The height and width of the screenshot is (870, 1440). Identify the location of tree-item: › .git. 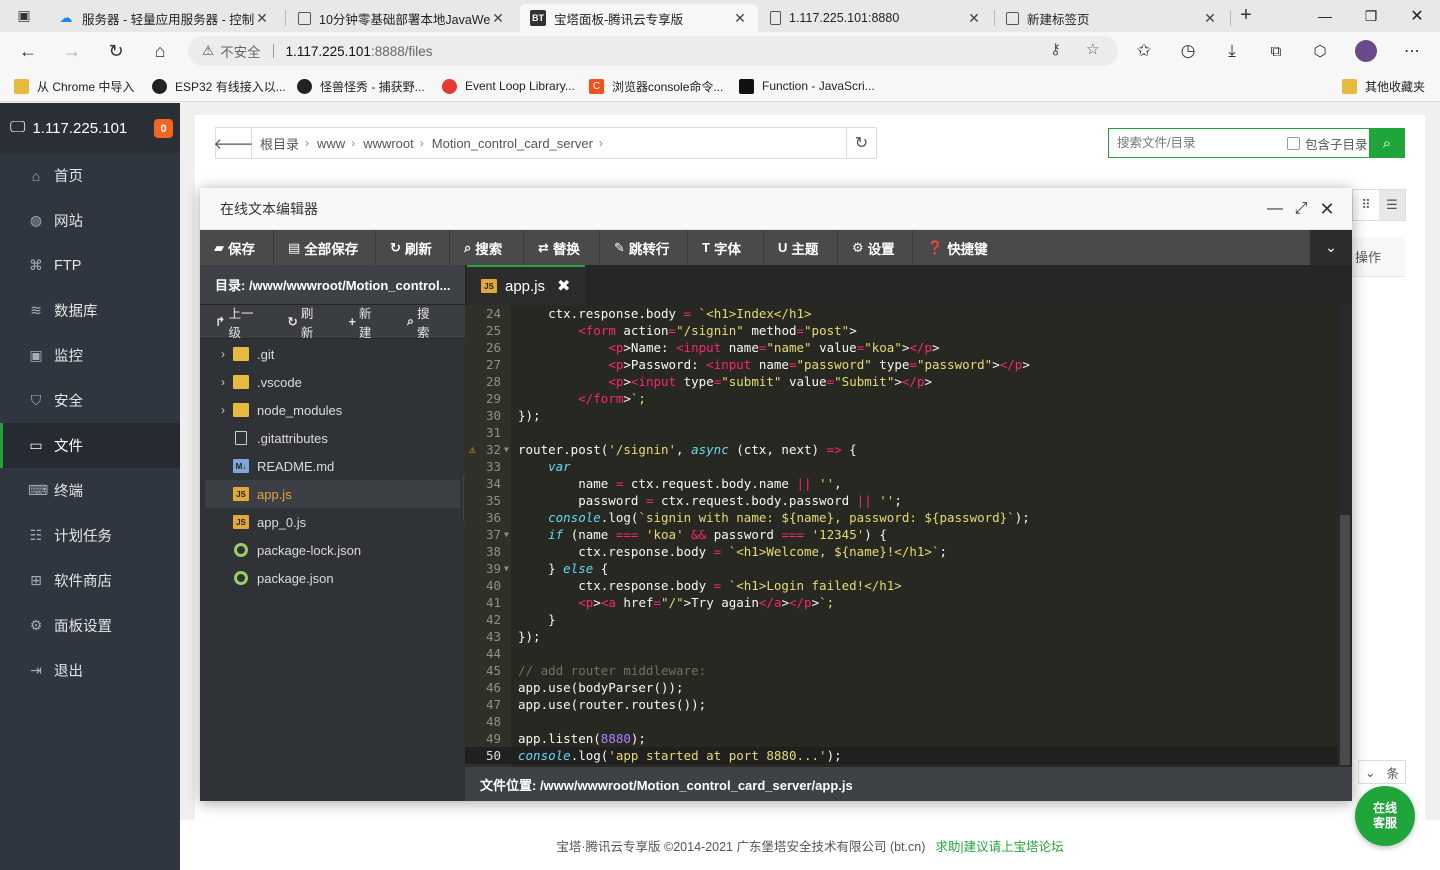
(332, 354).